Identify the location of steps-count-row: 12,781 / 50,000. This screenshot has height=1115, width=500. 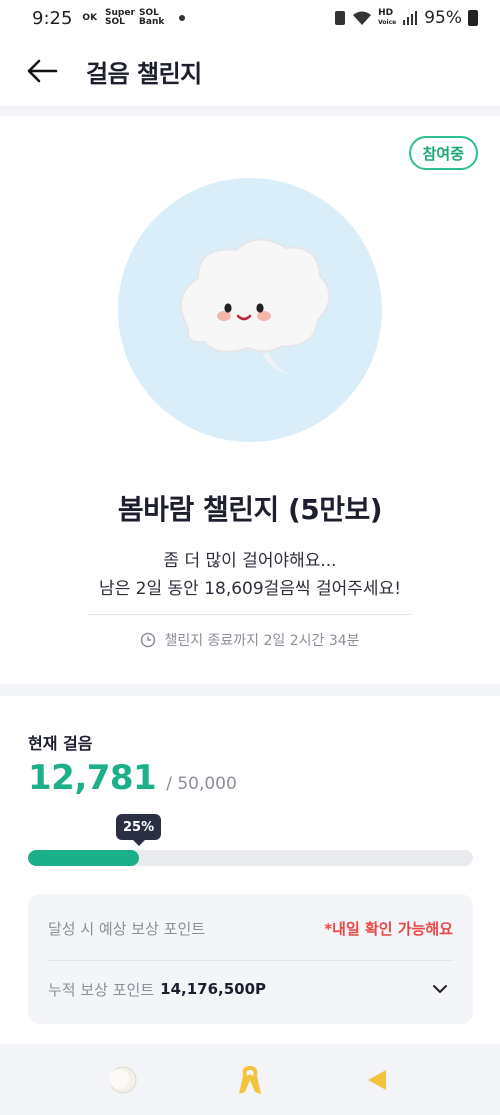
(132, 778).